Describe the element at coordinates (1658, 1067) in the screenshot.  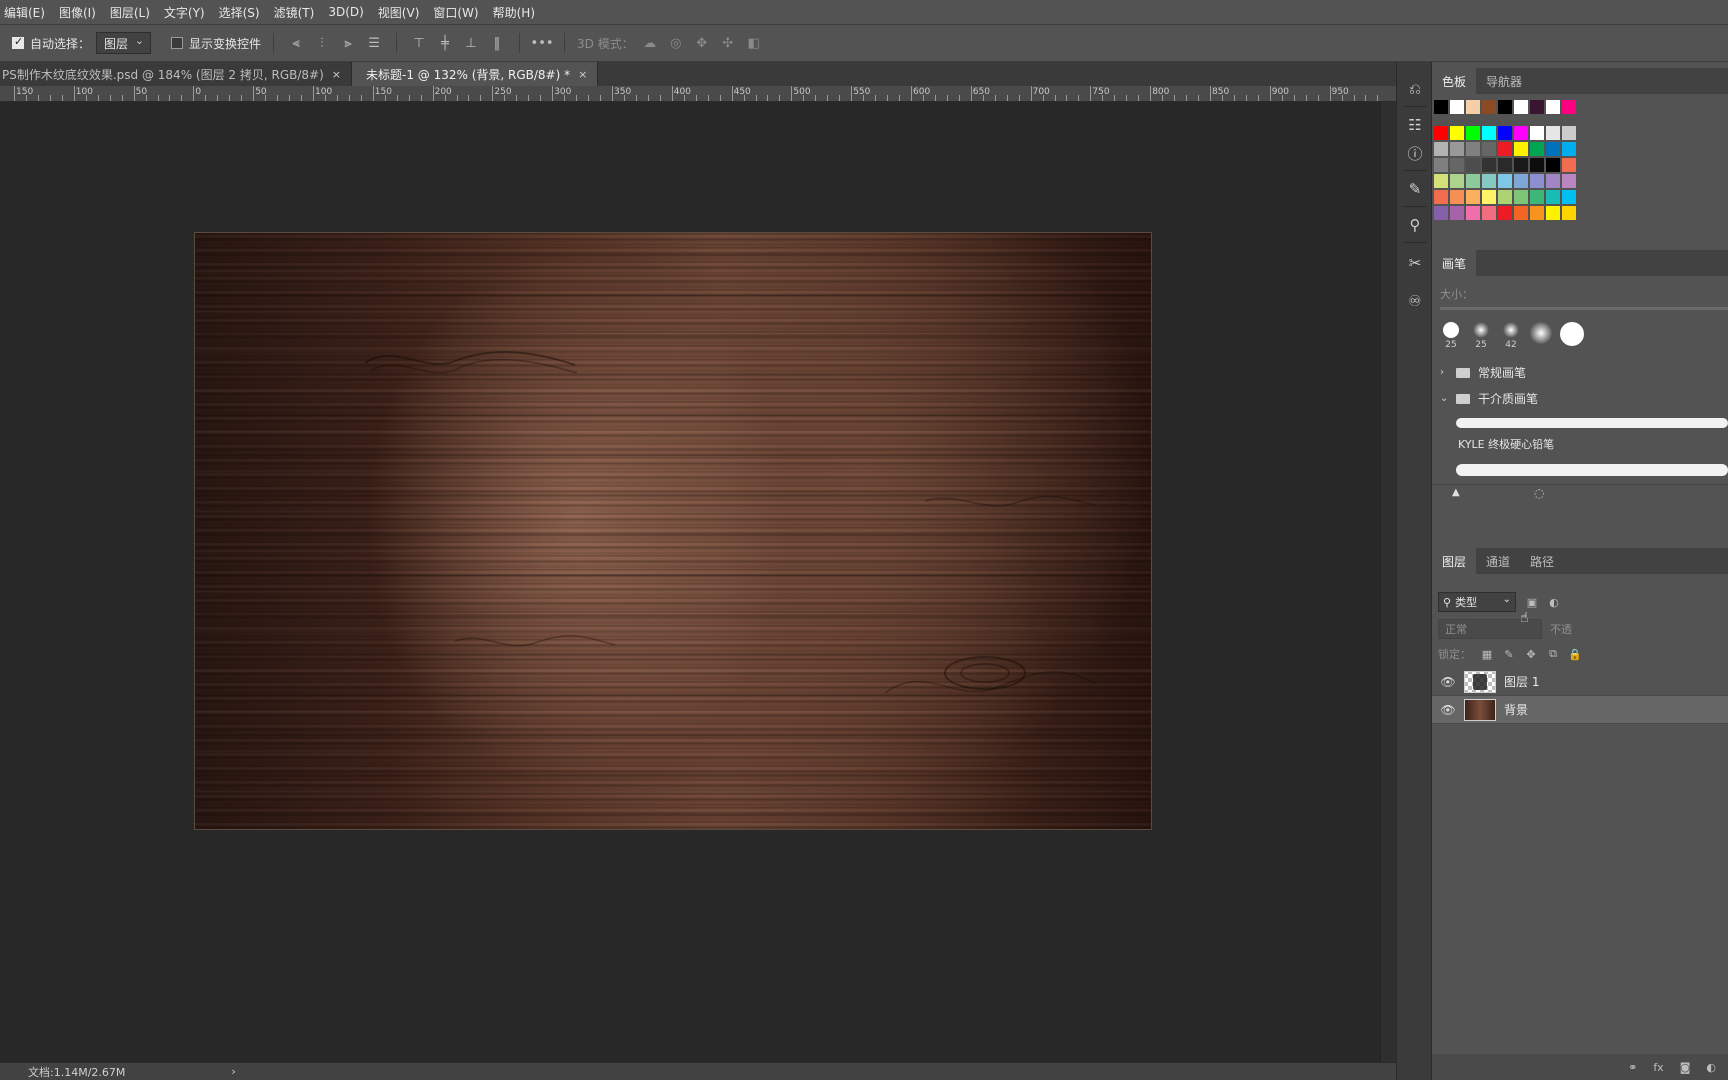
I see `fx-icon: fx` at that location.